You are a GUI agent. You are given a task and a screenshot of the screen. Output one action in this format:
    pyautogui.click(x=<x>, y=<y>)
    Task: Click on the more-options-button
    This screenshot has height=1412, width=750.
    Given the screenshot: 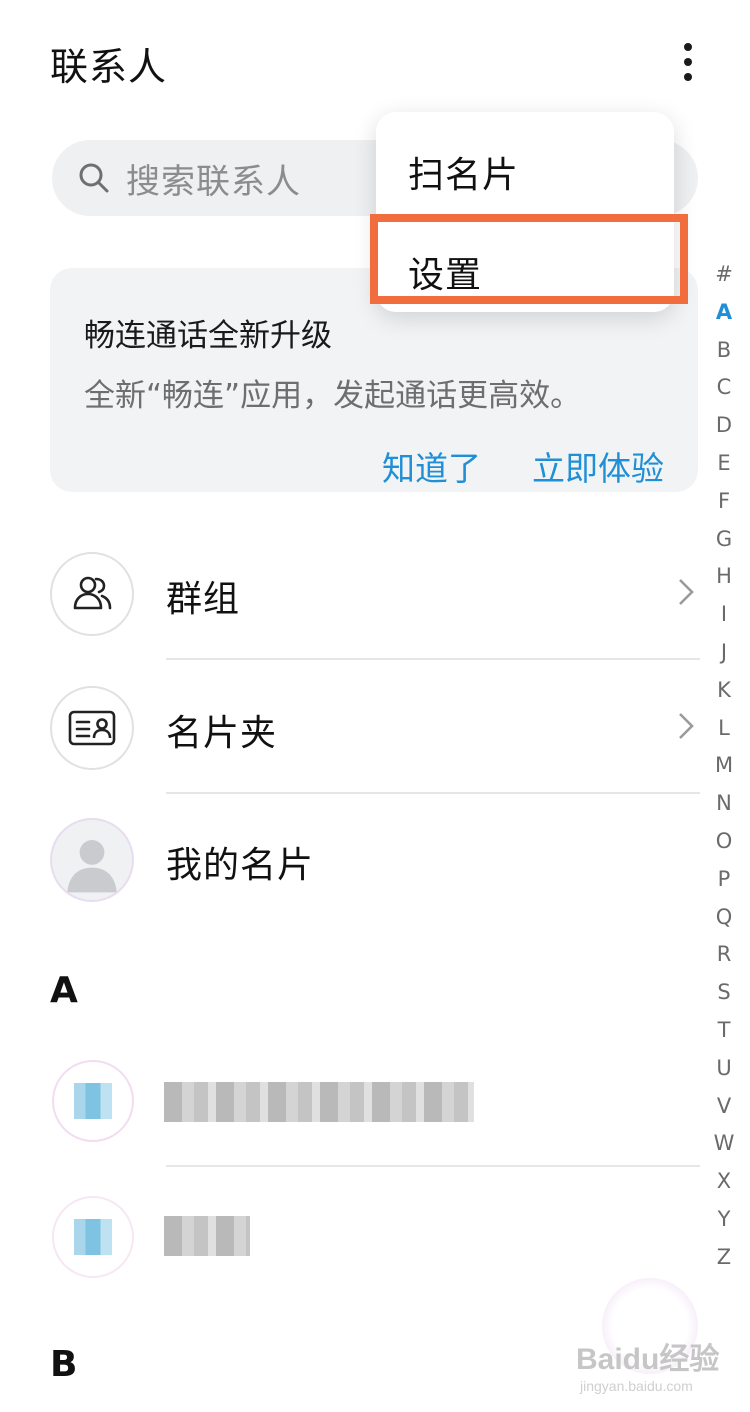 What is the action you would take?
    pyautogui.click(x=688, y=62)
    